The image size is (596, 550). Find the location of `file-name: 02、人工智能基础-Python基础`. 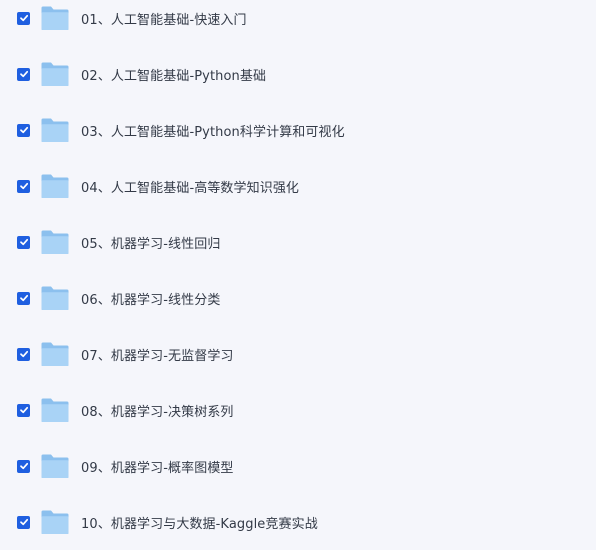

file-name: 02、人工智能基础-Python基础 is located at coordinates (173, 74).